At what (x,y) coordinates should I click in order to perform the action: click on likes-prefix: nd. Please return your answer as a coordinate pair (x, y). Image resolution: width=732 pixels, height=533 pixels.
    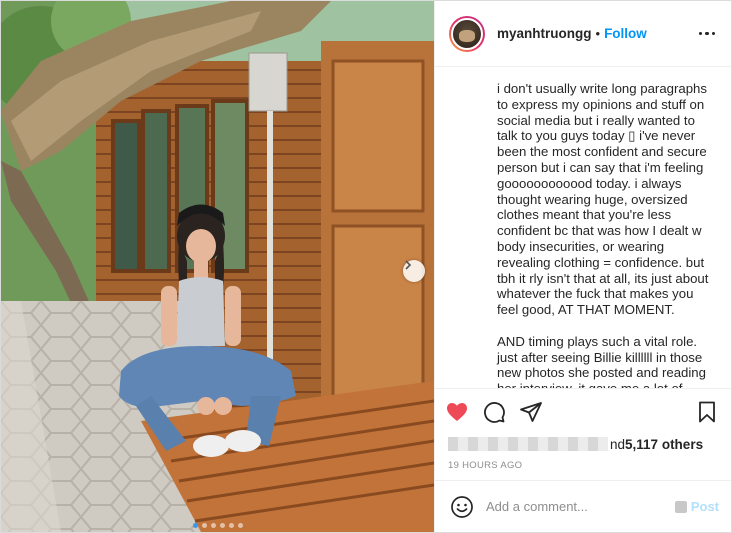
    Looking at the image, I should click on (618, 444).